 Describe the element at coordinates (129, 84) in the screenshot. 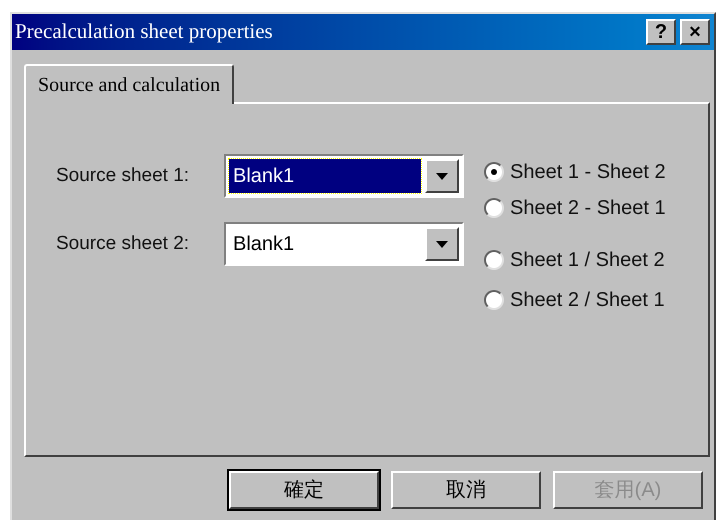

I see `tab: Source and calculation` at that location.